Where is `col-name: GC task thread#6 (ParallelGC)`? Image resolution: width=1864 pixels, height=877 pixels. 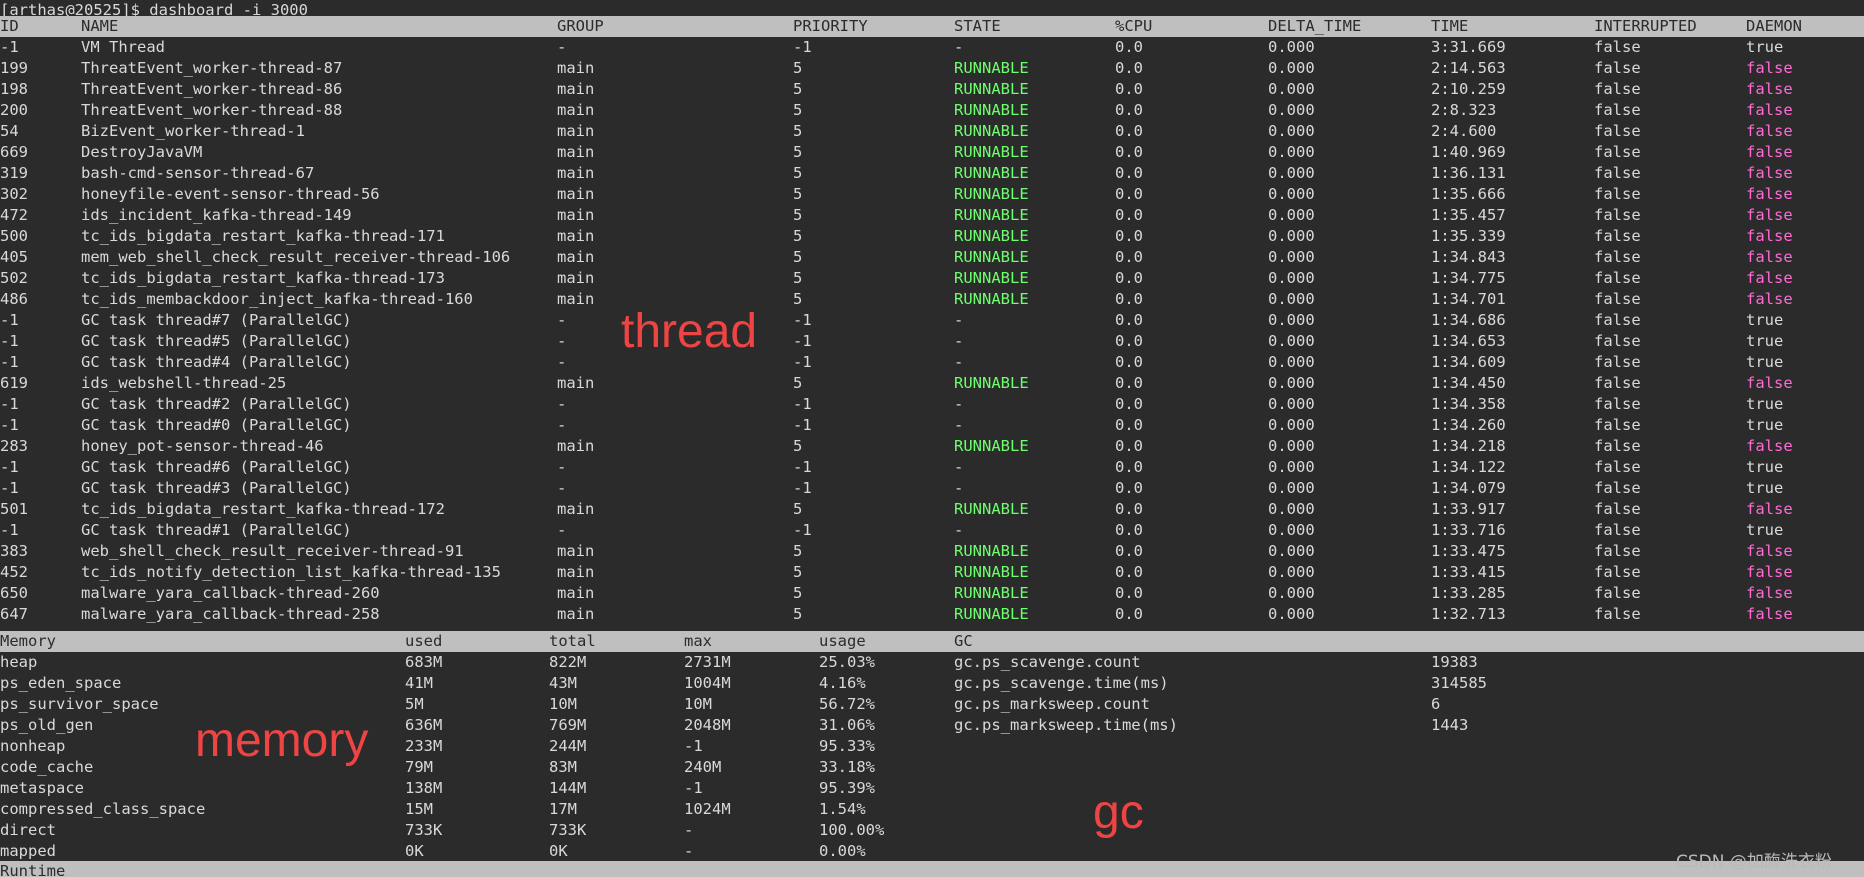
col-name: GC task thread#6 (ParallelGC) is located at coordinates (216, 467).